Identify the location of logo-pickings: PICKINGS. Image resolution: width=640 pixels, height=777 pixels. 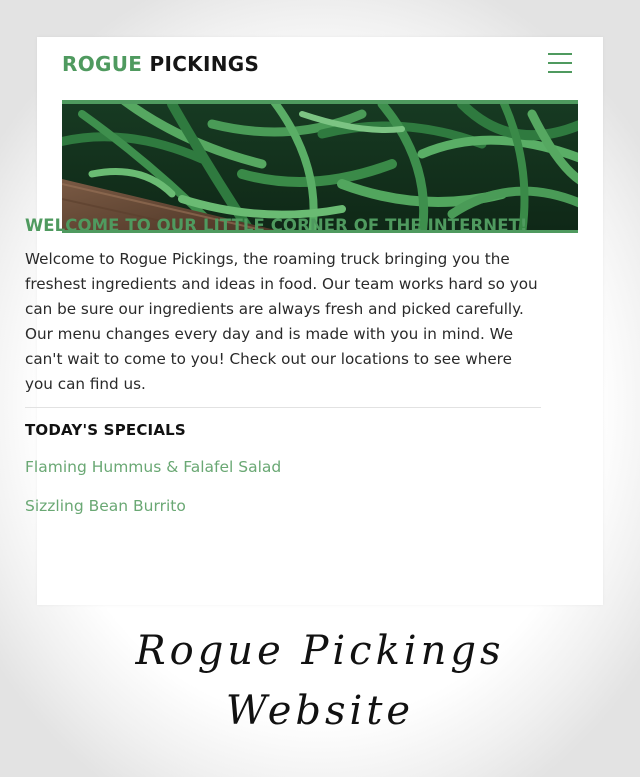
(204, 64).